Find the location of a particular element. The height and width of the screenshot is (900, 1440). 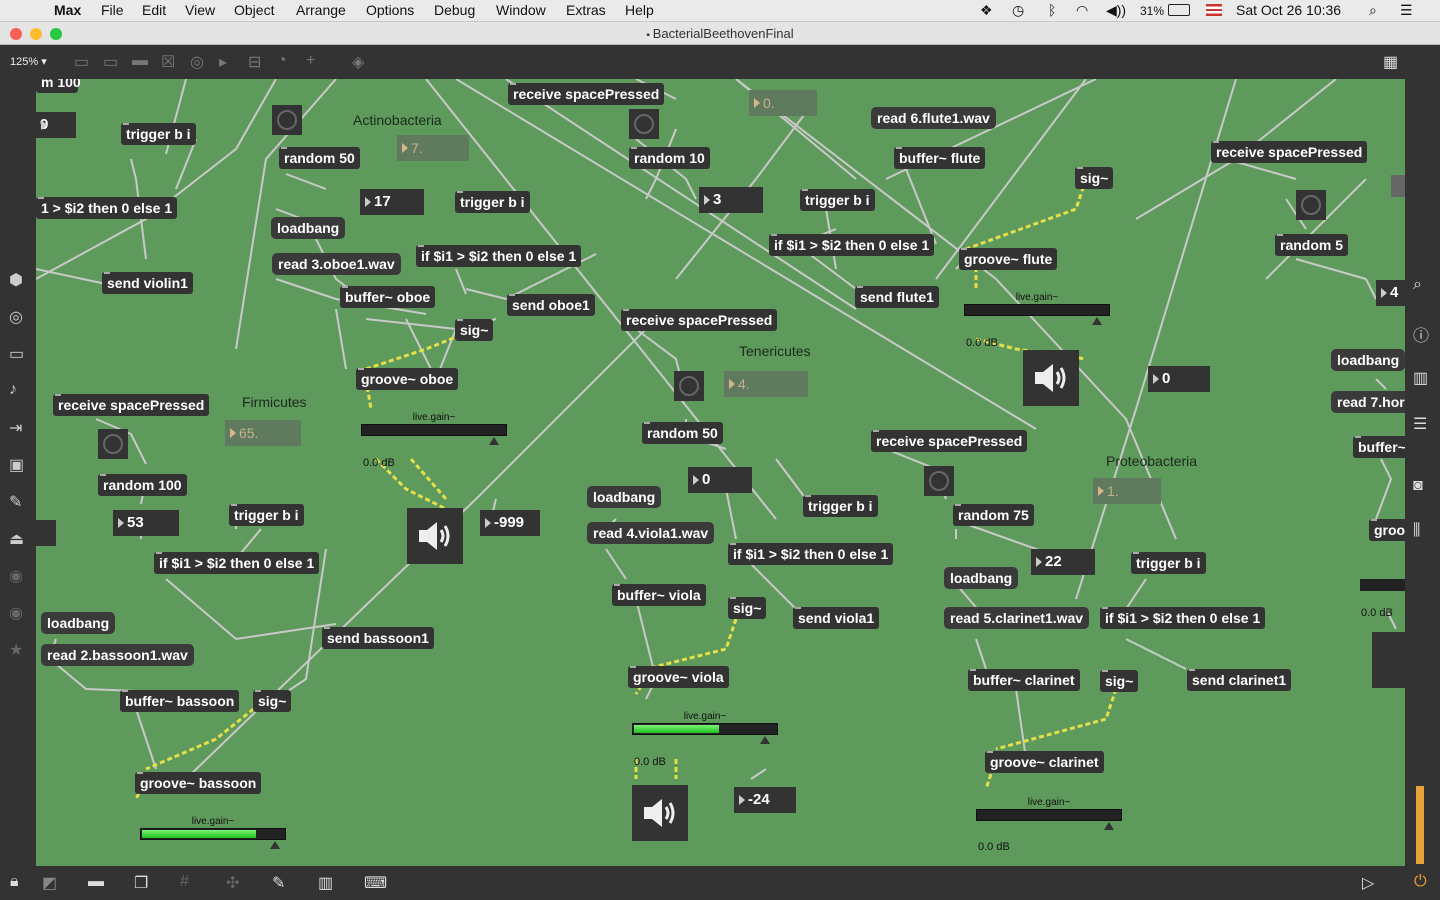

plug-icon: ⏏ is located at coordinates (16, 539).